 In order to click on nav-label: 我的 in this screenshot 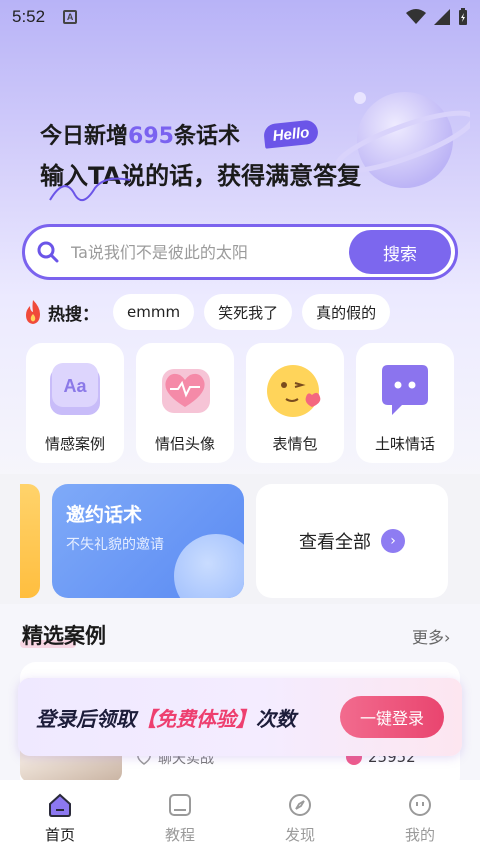, I will do `click(419, 835)`.